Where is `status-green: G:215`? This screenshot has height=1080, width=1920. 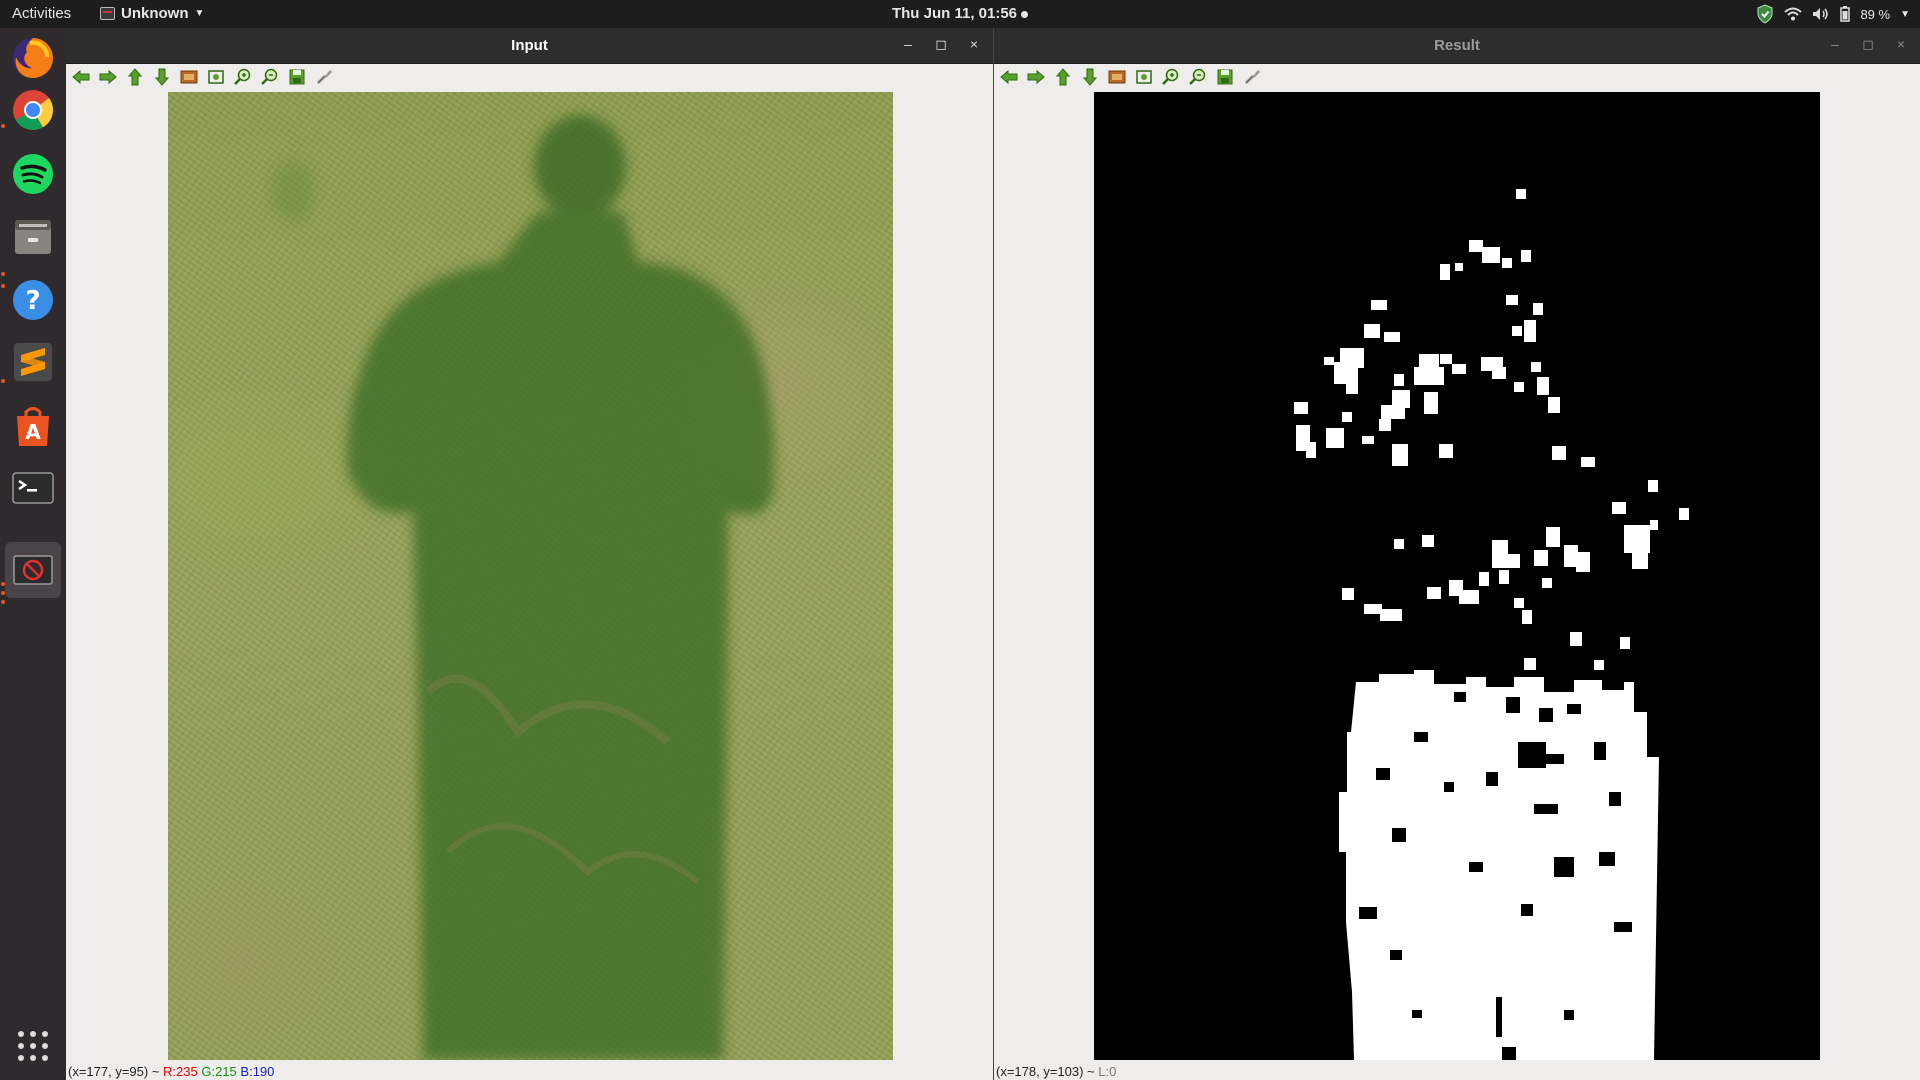 status-green: G:215 is located at coordinates (219, 1071).